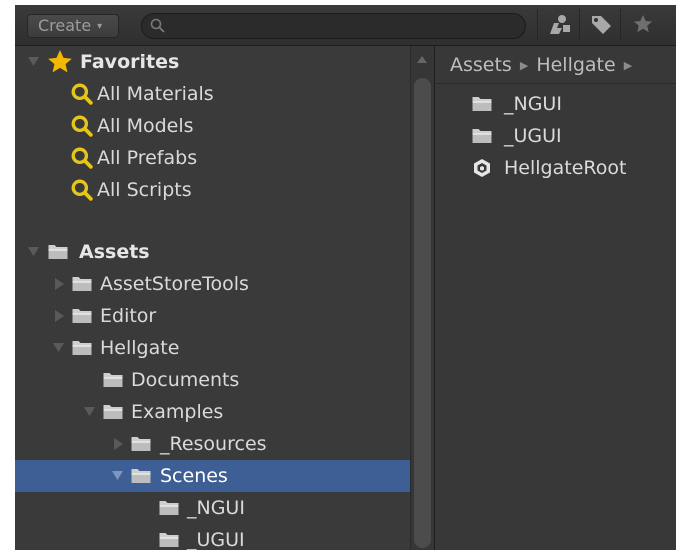 The width and height of the screenshot is (676, 550). I want to click on tree-item-label: Examples, so click(177, 412).